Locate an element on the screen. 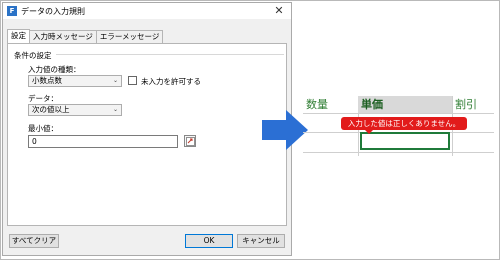 Image resolution: width=500 pixels, height=260 pixels. column-header-price: 単価 is located at coordinates (405, 104).